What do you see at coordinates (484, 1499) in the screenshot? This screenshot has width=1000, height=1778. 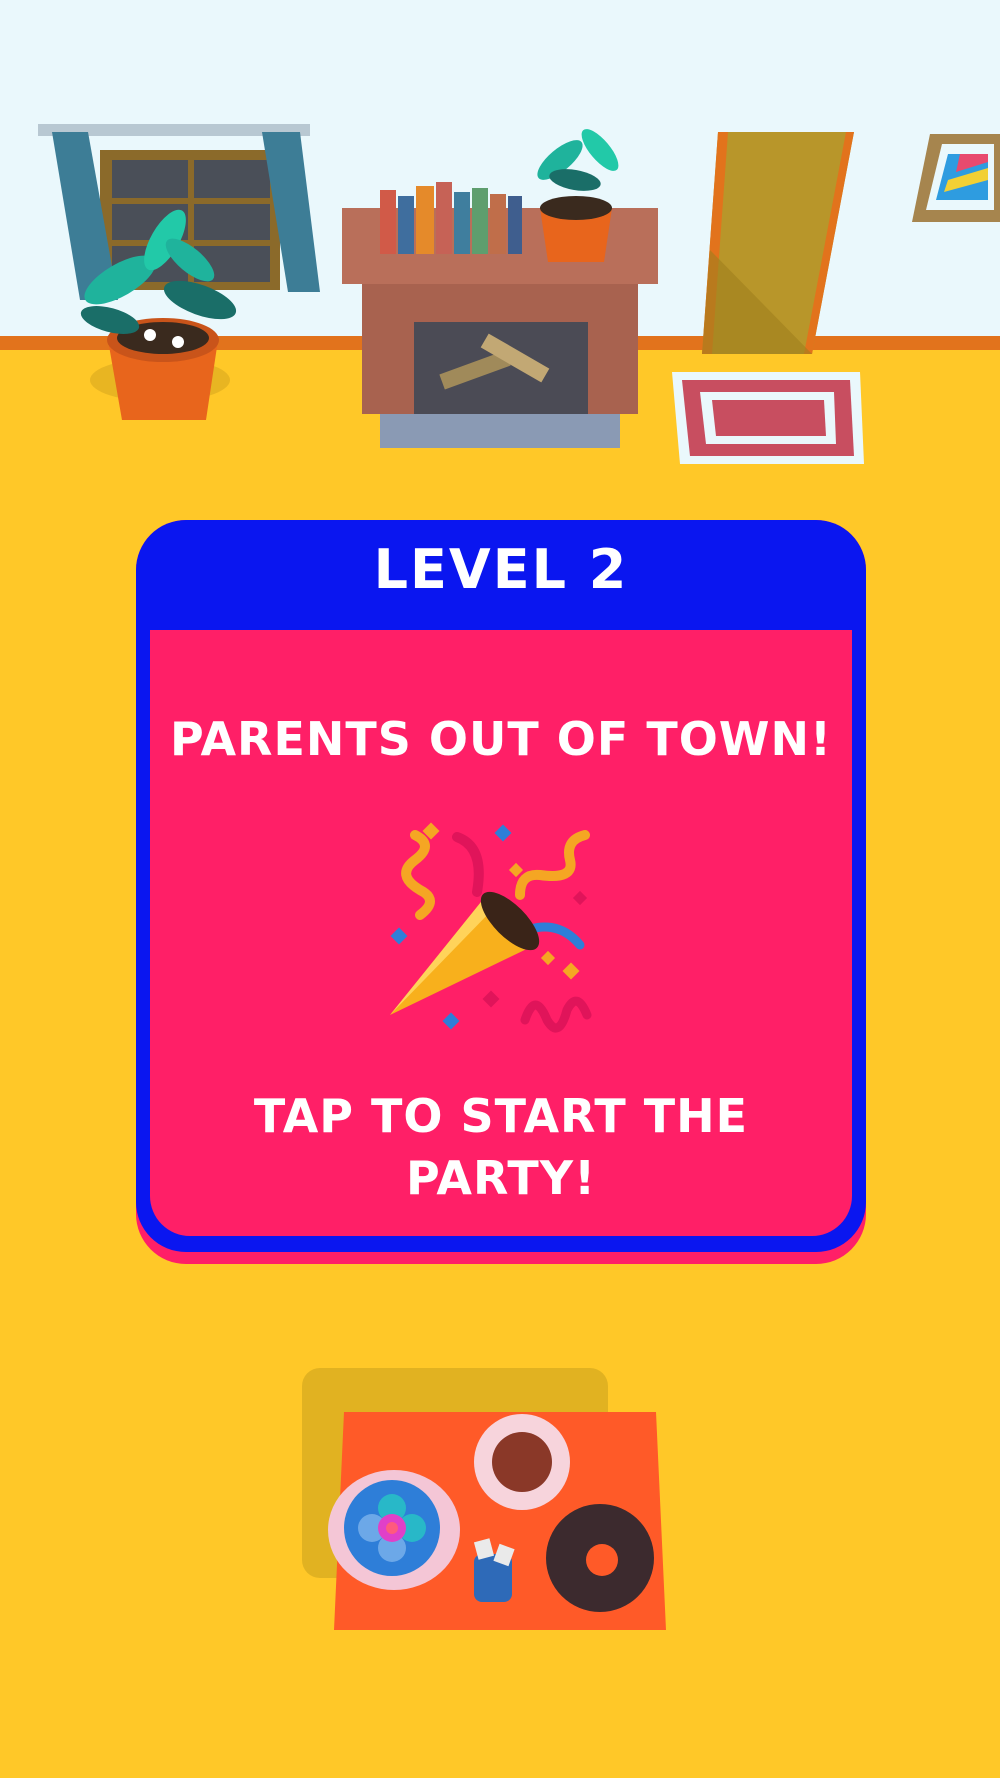 I see `party-table` at bounding box center [484, 1499].